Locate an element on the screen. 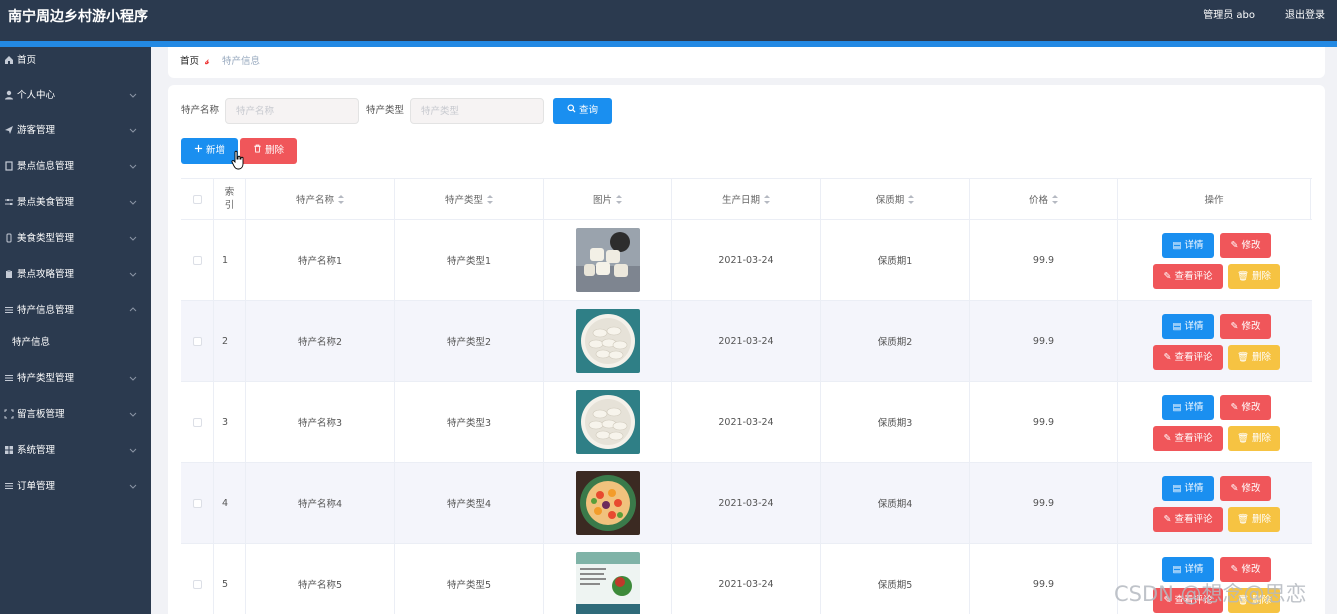  batch-delete-button: 删除 is located at coordinates (268, 151).